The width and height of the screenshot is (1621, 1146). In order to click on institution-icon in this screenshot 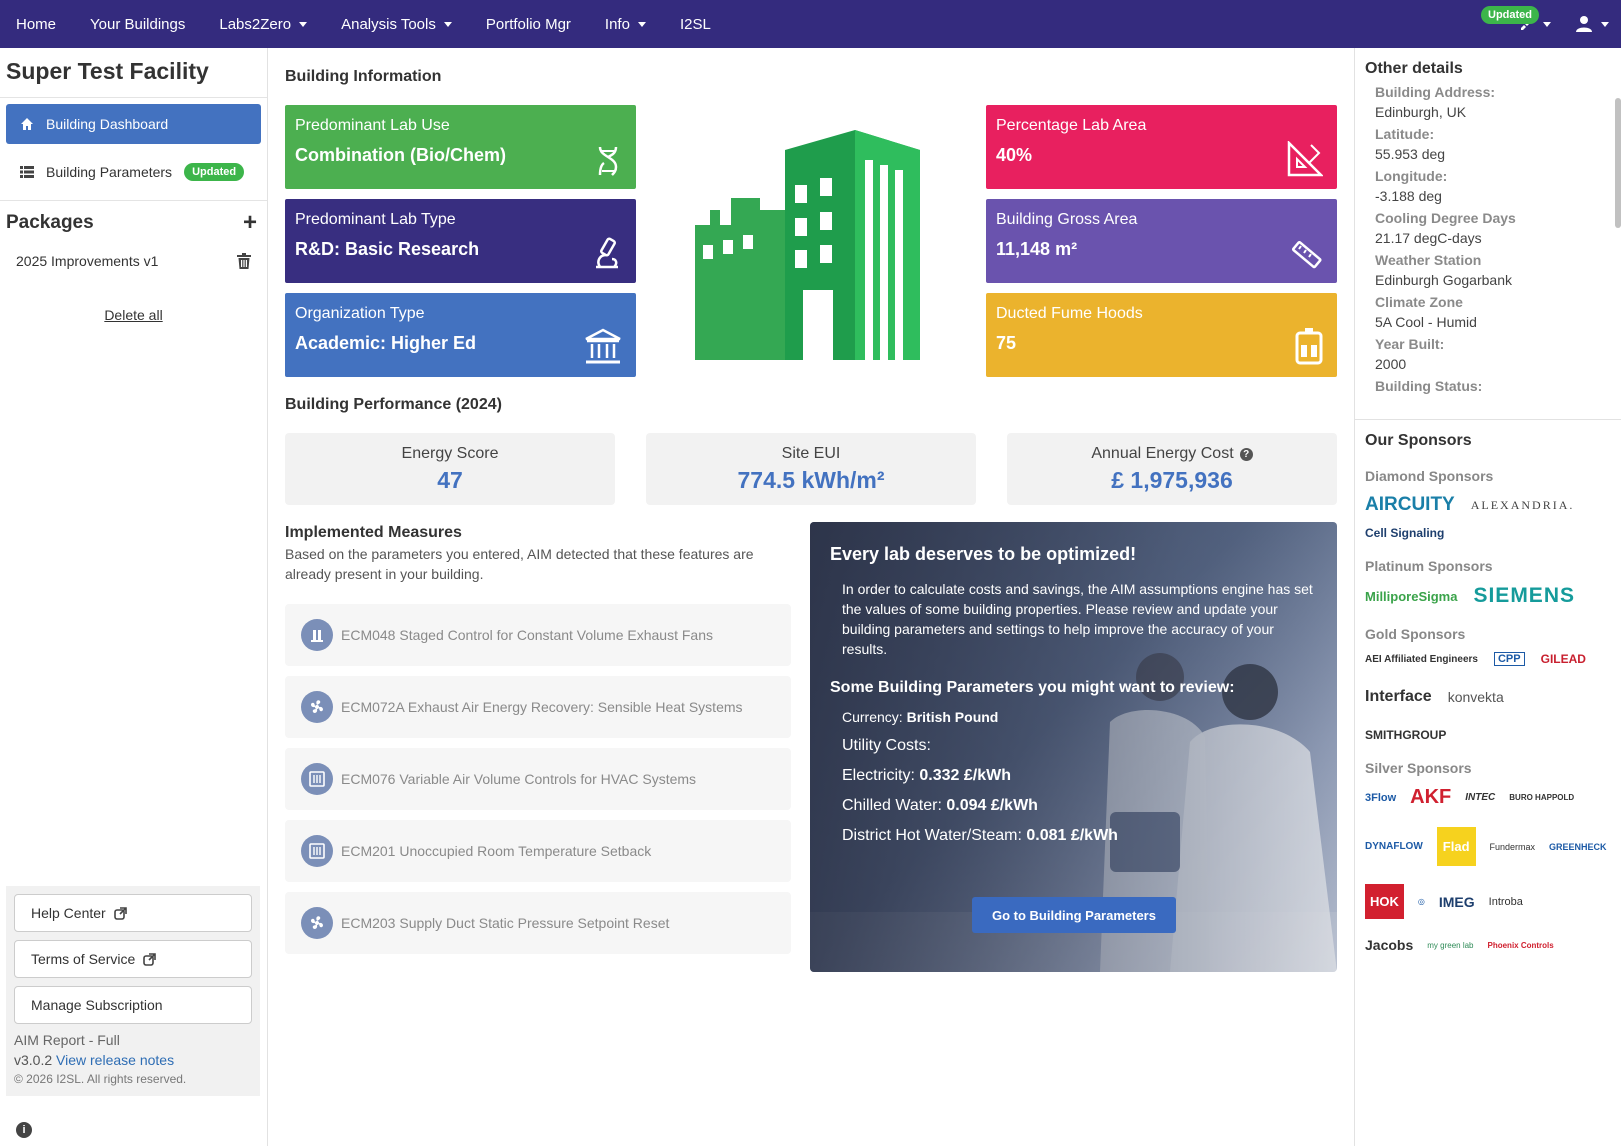, I will do `click(603, 346)`.